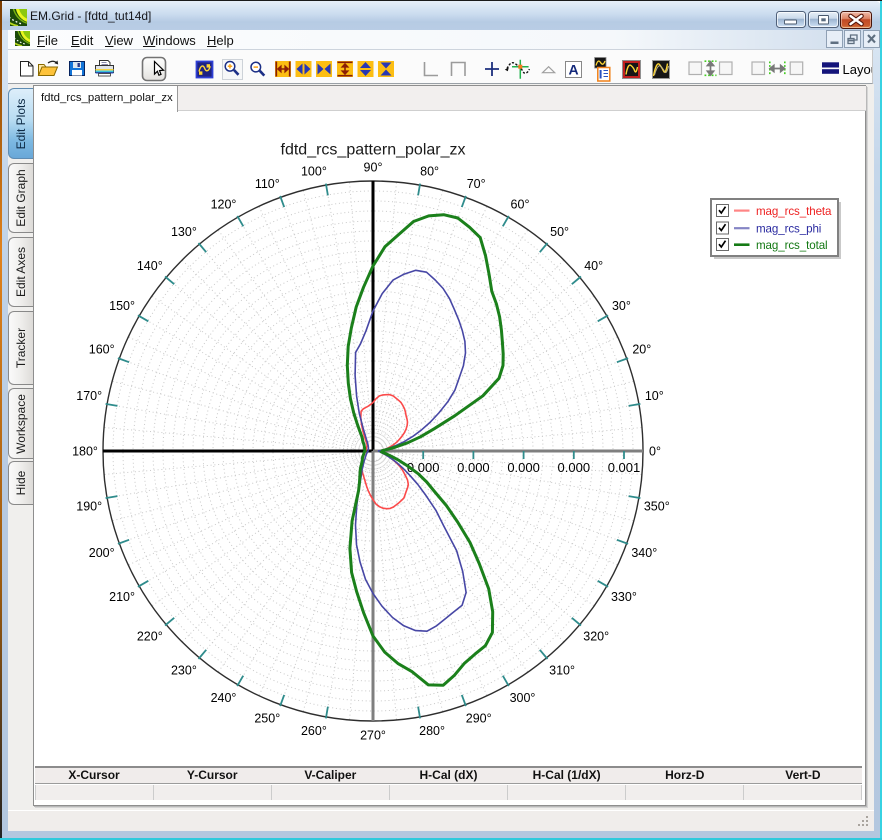 The height and width of the screenshot is (840, 882). I want to click on svg-text: 170°, so click(89, 396).